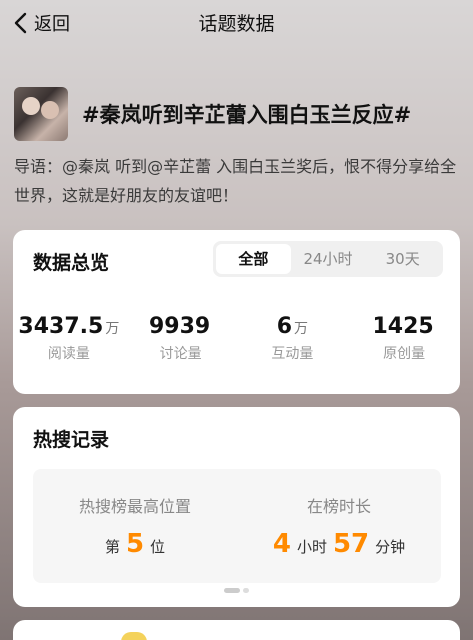 The width and height of the screenshot is (473, 640). What do you see at coordinates (134, 506) in the screenshot?
I see `highest-position-label: 热搜榜最高位置` at bounding box center [134, 506].